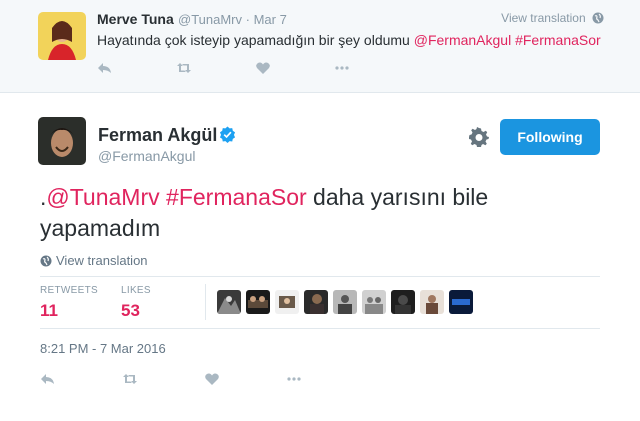 This screenshot has height=421, width=640. What do you see at coordinates (102, 197) in the screenshot?
I see `mention-link: @TunaMrv` at bounding box center [102, 197].